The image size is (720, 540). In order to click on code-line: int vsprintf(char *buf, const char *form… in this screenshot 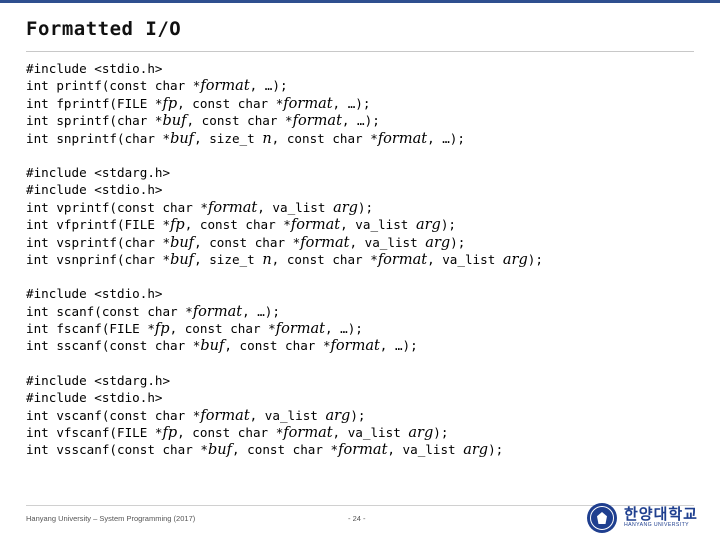, I will do `click(361, 242)`.